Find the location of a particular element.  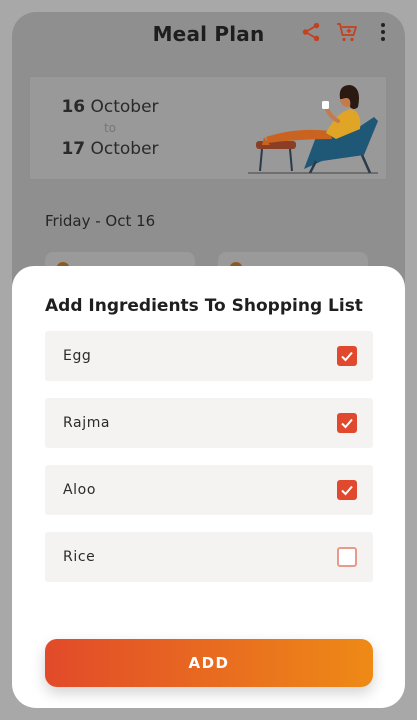

date-range: 16 October to 17 October is located at coordinates (110, 128).